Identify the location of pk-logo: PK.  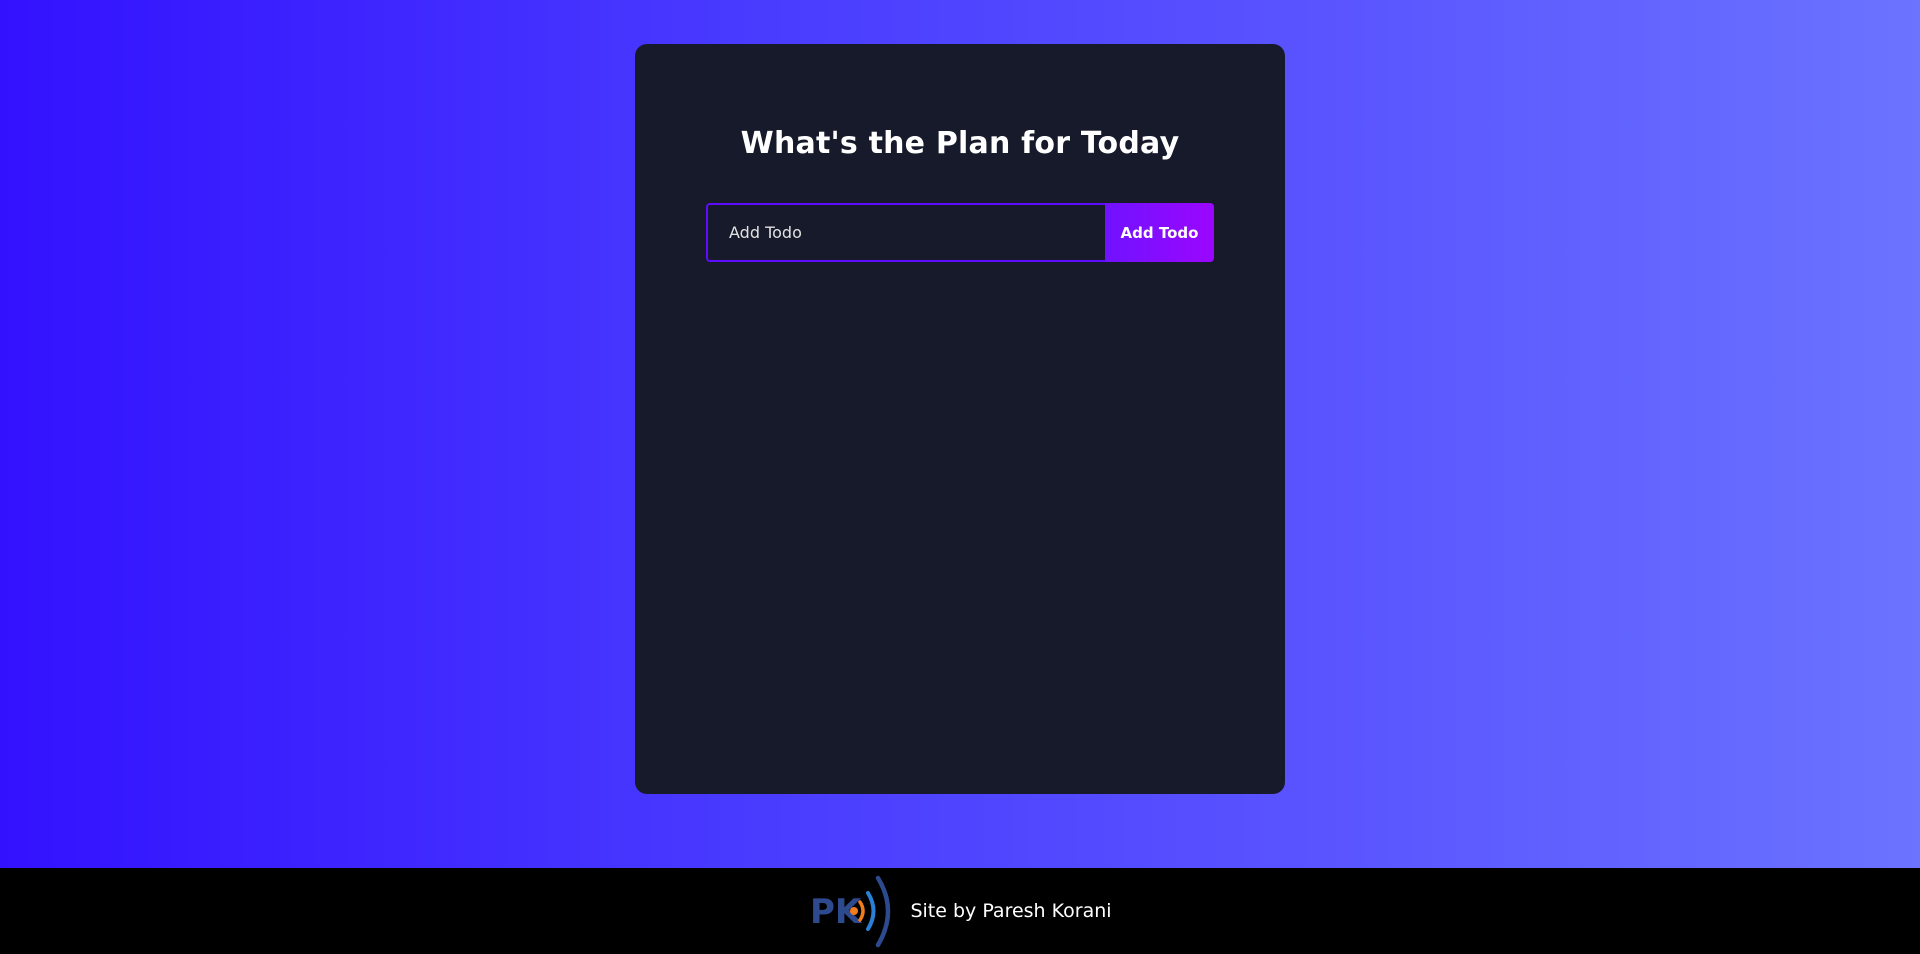
(856, 911).